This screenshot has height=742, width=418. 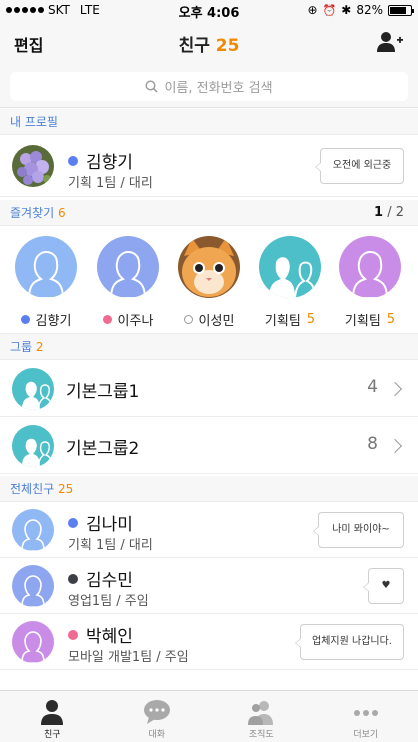 I want to click on tab-label: 더보기, so click(x=366, y=735).